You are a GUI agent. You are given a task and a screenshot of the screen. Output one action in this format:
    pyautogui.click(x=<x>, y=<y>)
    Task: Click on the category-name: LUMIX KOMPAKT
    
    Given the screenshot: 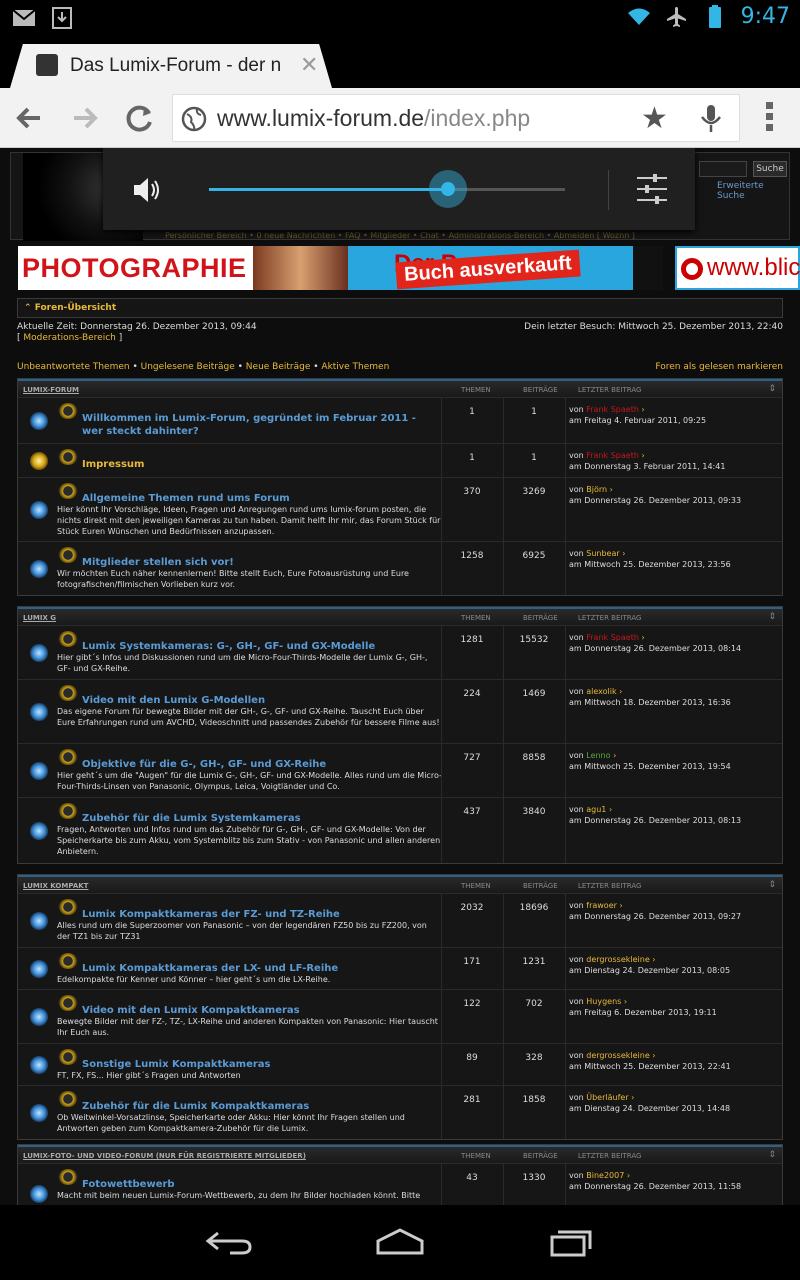 What is the action you would take?
    pyautogui.click(x=55, y=886)
    